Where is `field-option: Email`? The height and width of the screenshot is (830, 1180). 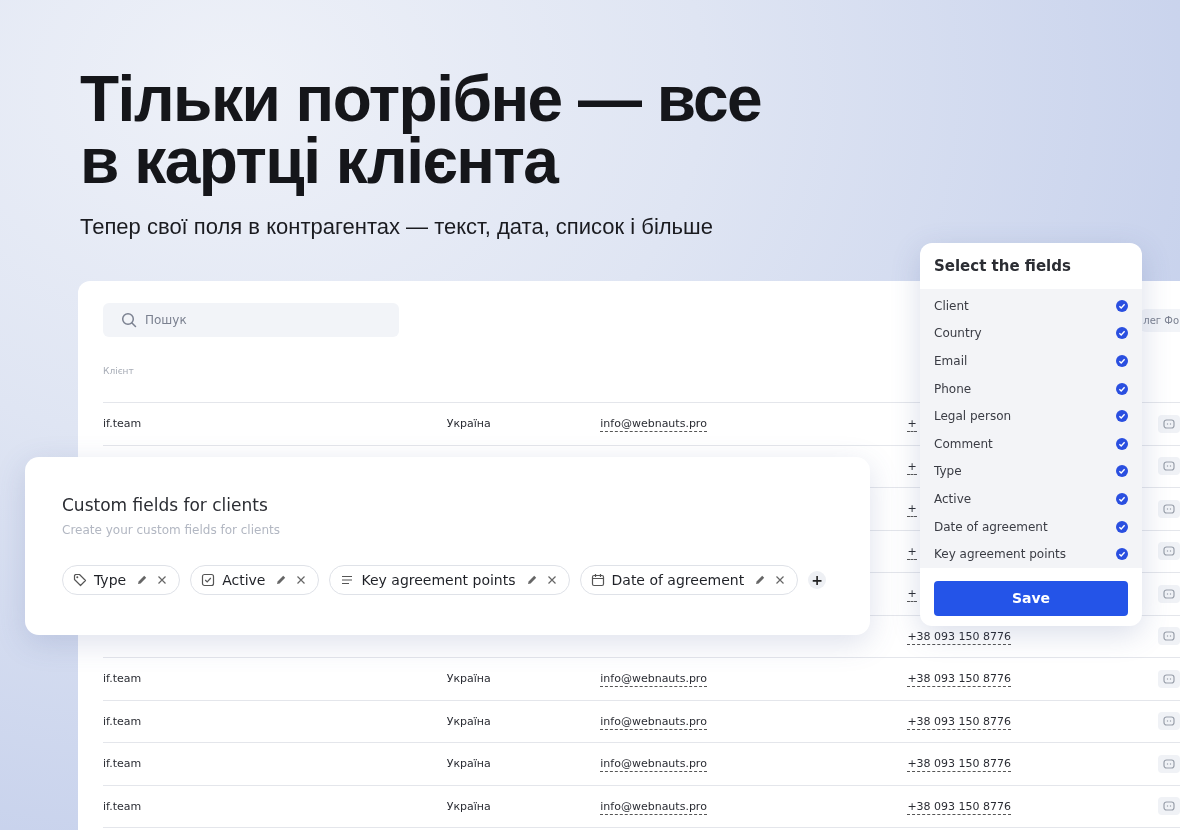 field-option: Email is located at coordinates (951, 361).